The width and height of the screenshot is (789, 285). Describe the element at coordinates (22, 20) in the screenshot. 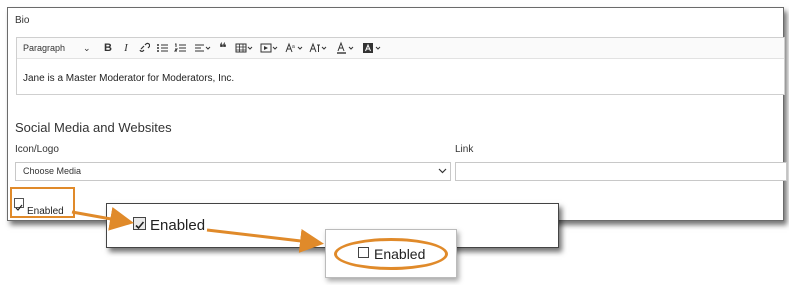

I see `bio-label: Bio` at that location.